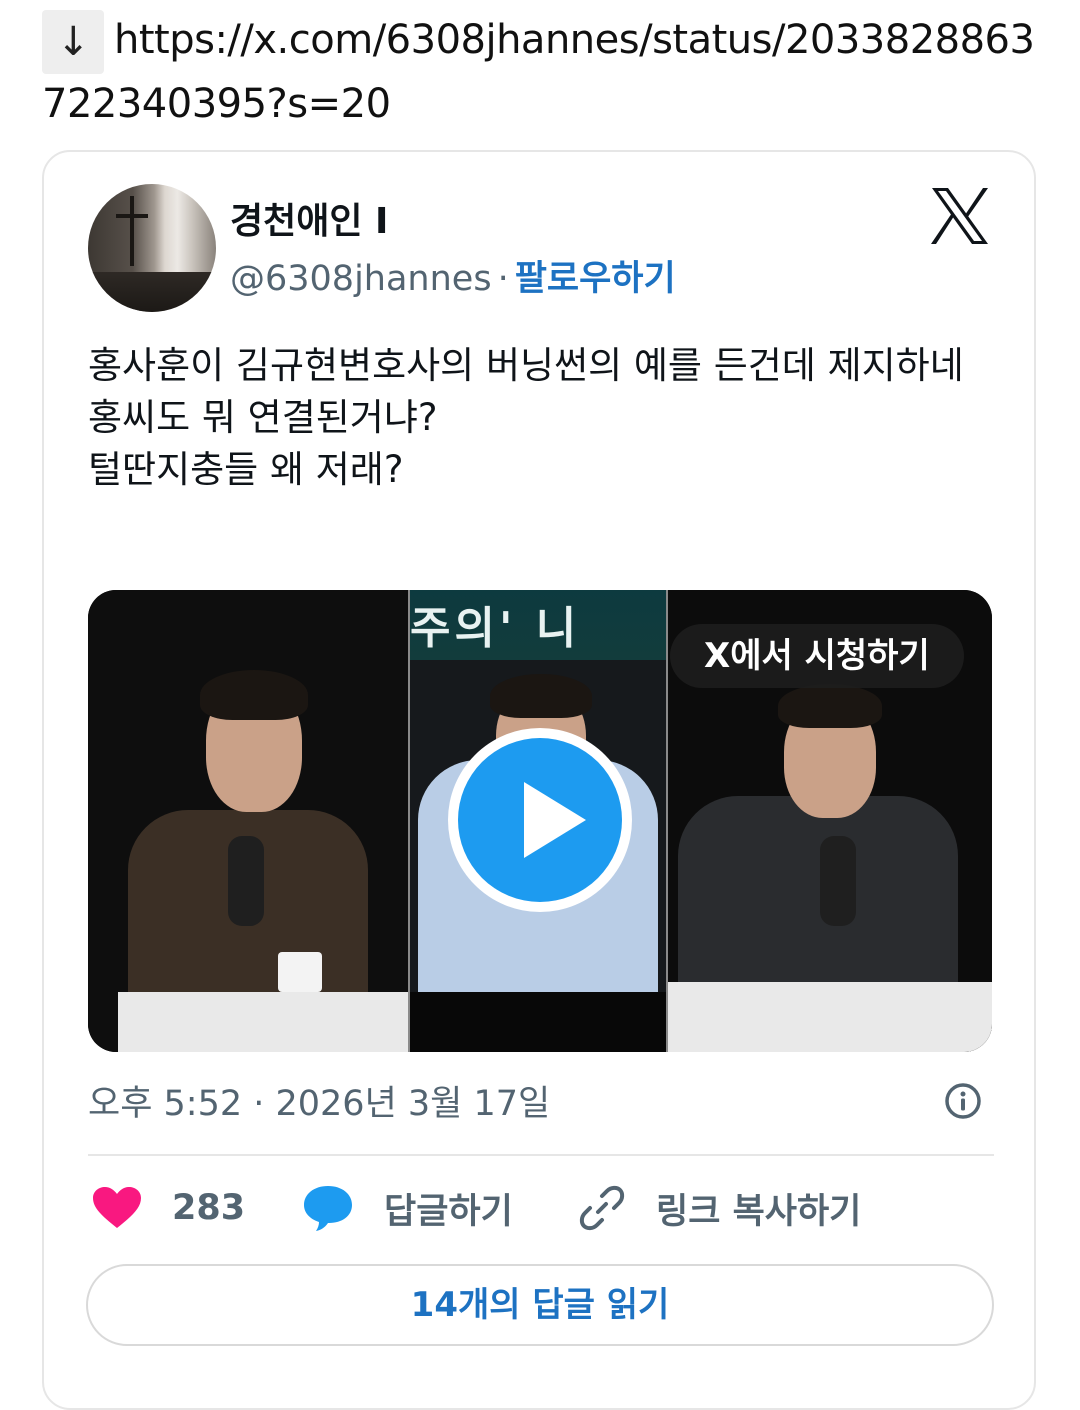 The image size is (1080, 1410). Describe the element at coordinates (960, 216) in the screenshot. I see `x-logo-icon` at that location.